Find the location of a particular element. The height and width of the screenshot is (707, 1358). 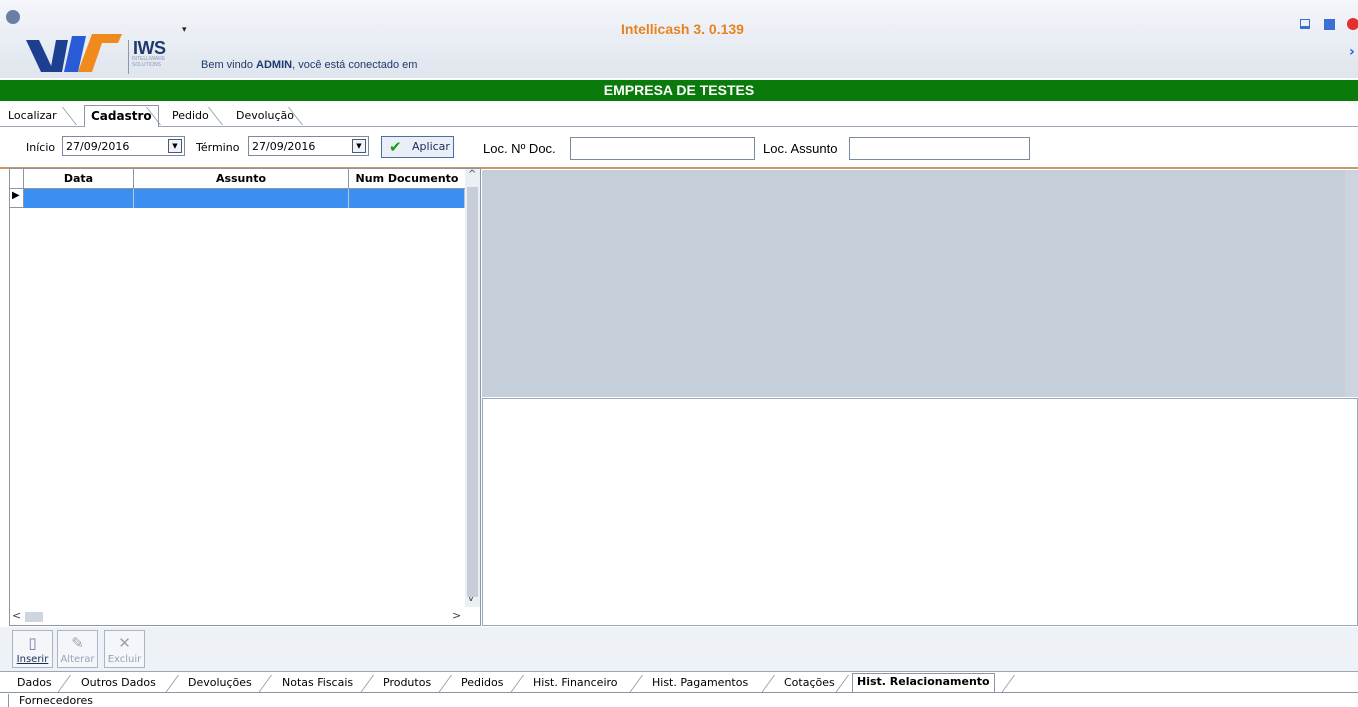

column-header-data: Data is located at coordinates (79, 178).